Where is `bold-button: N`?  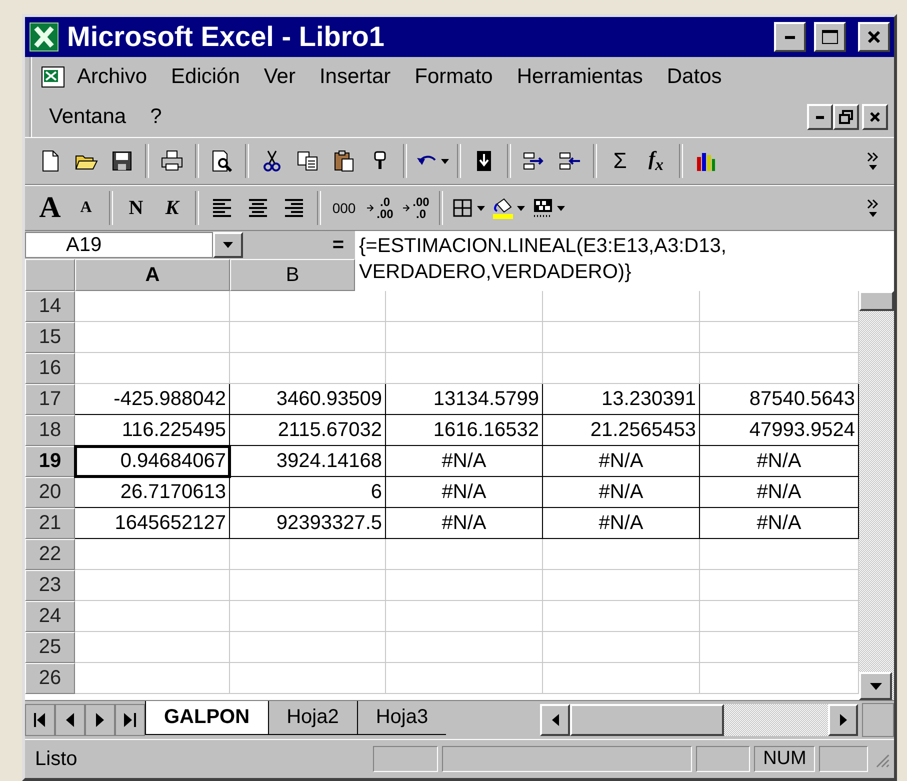
bold-button: N is located at coordinates (136, 208).